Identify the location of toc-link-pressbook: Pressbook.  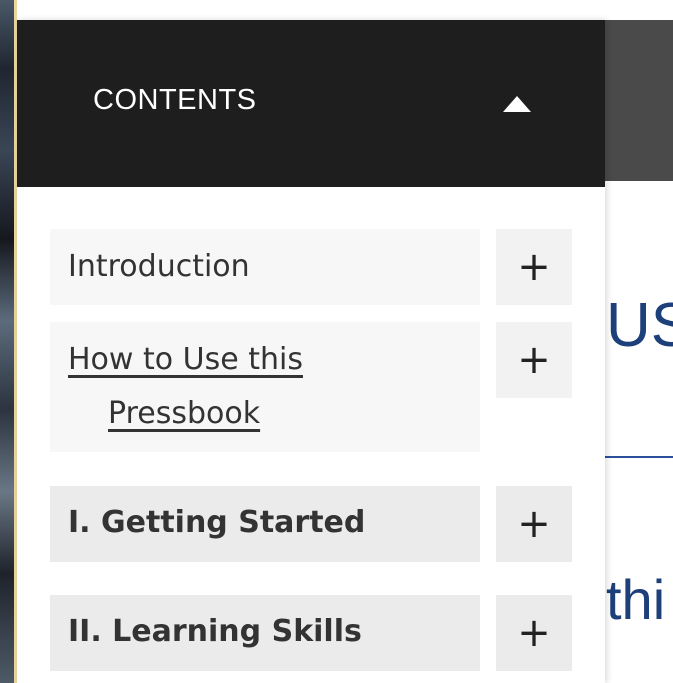
(164, 414).